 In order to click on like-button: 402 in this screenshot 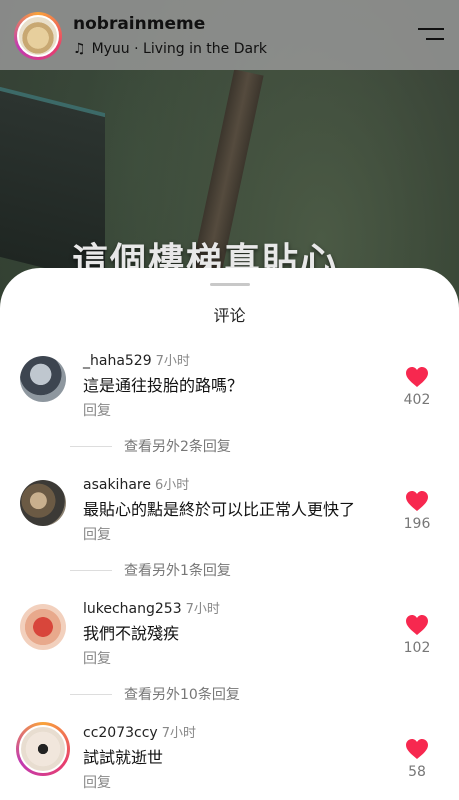, I will do `click(417, 387)`.